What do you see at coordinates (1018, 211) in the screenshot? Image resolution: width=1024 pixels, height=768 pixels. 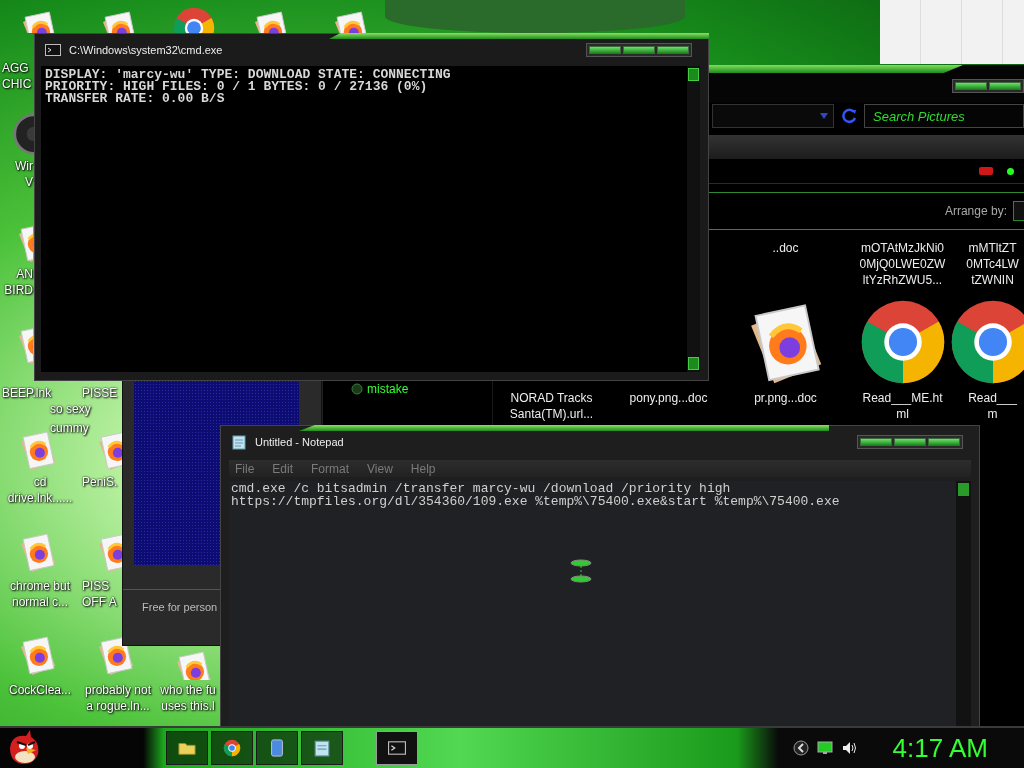 I see `arrange-dropdown` at bounding box center [1018, 211].